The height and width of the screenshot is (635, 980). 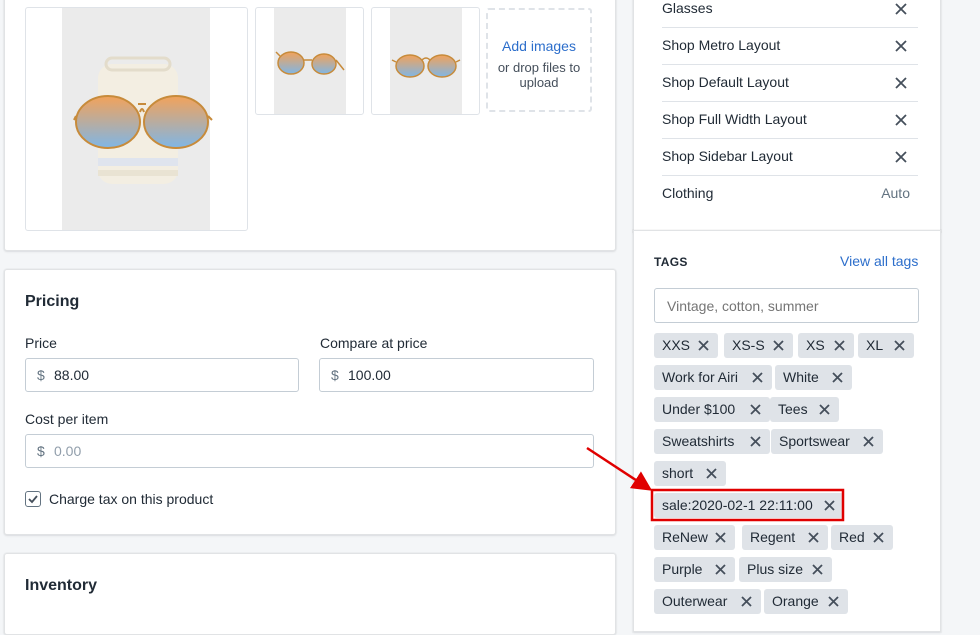 What do you see at coordinates (895, 193) in the screenshot?
I see `collection-auto-badge: Auto` at bounding box center [895, 193].